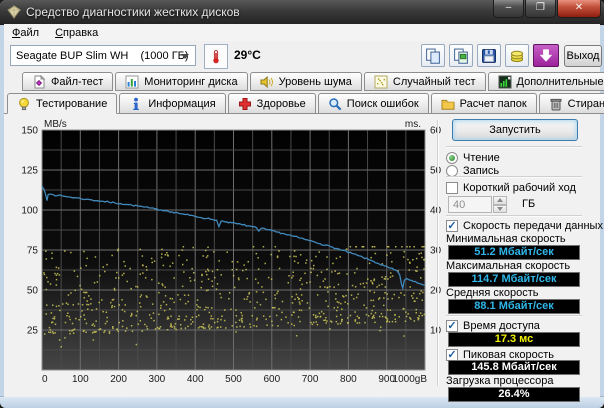  Describe the element at coordinates (500, 200) in the screenshot. I see `stepper-up-button` at that location.